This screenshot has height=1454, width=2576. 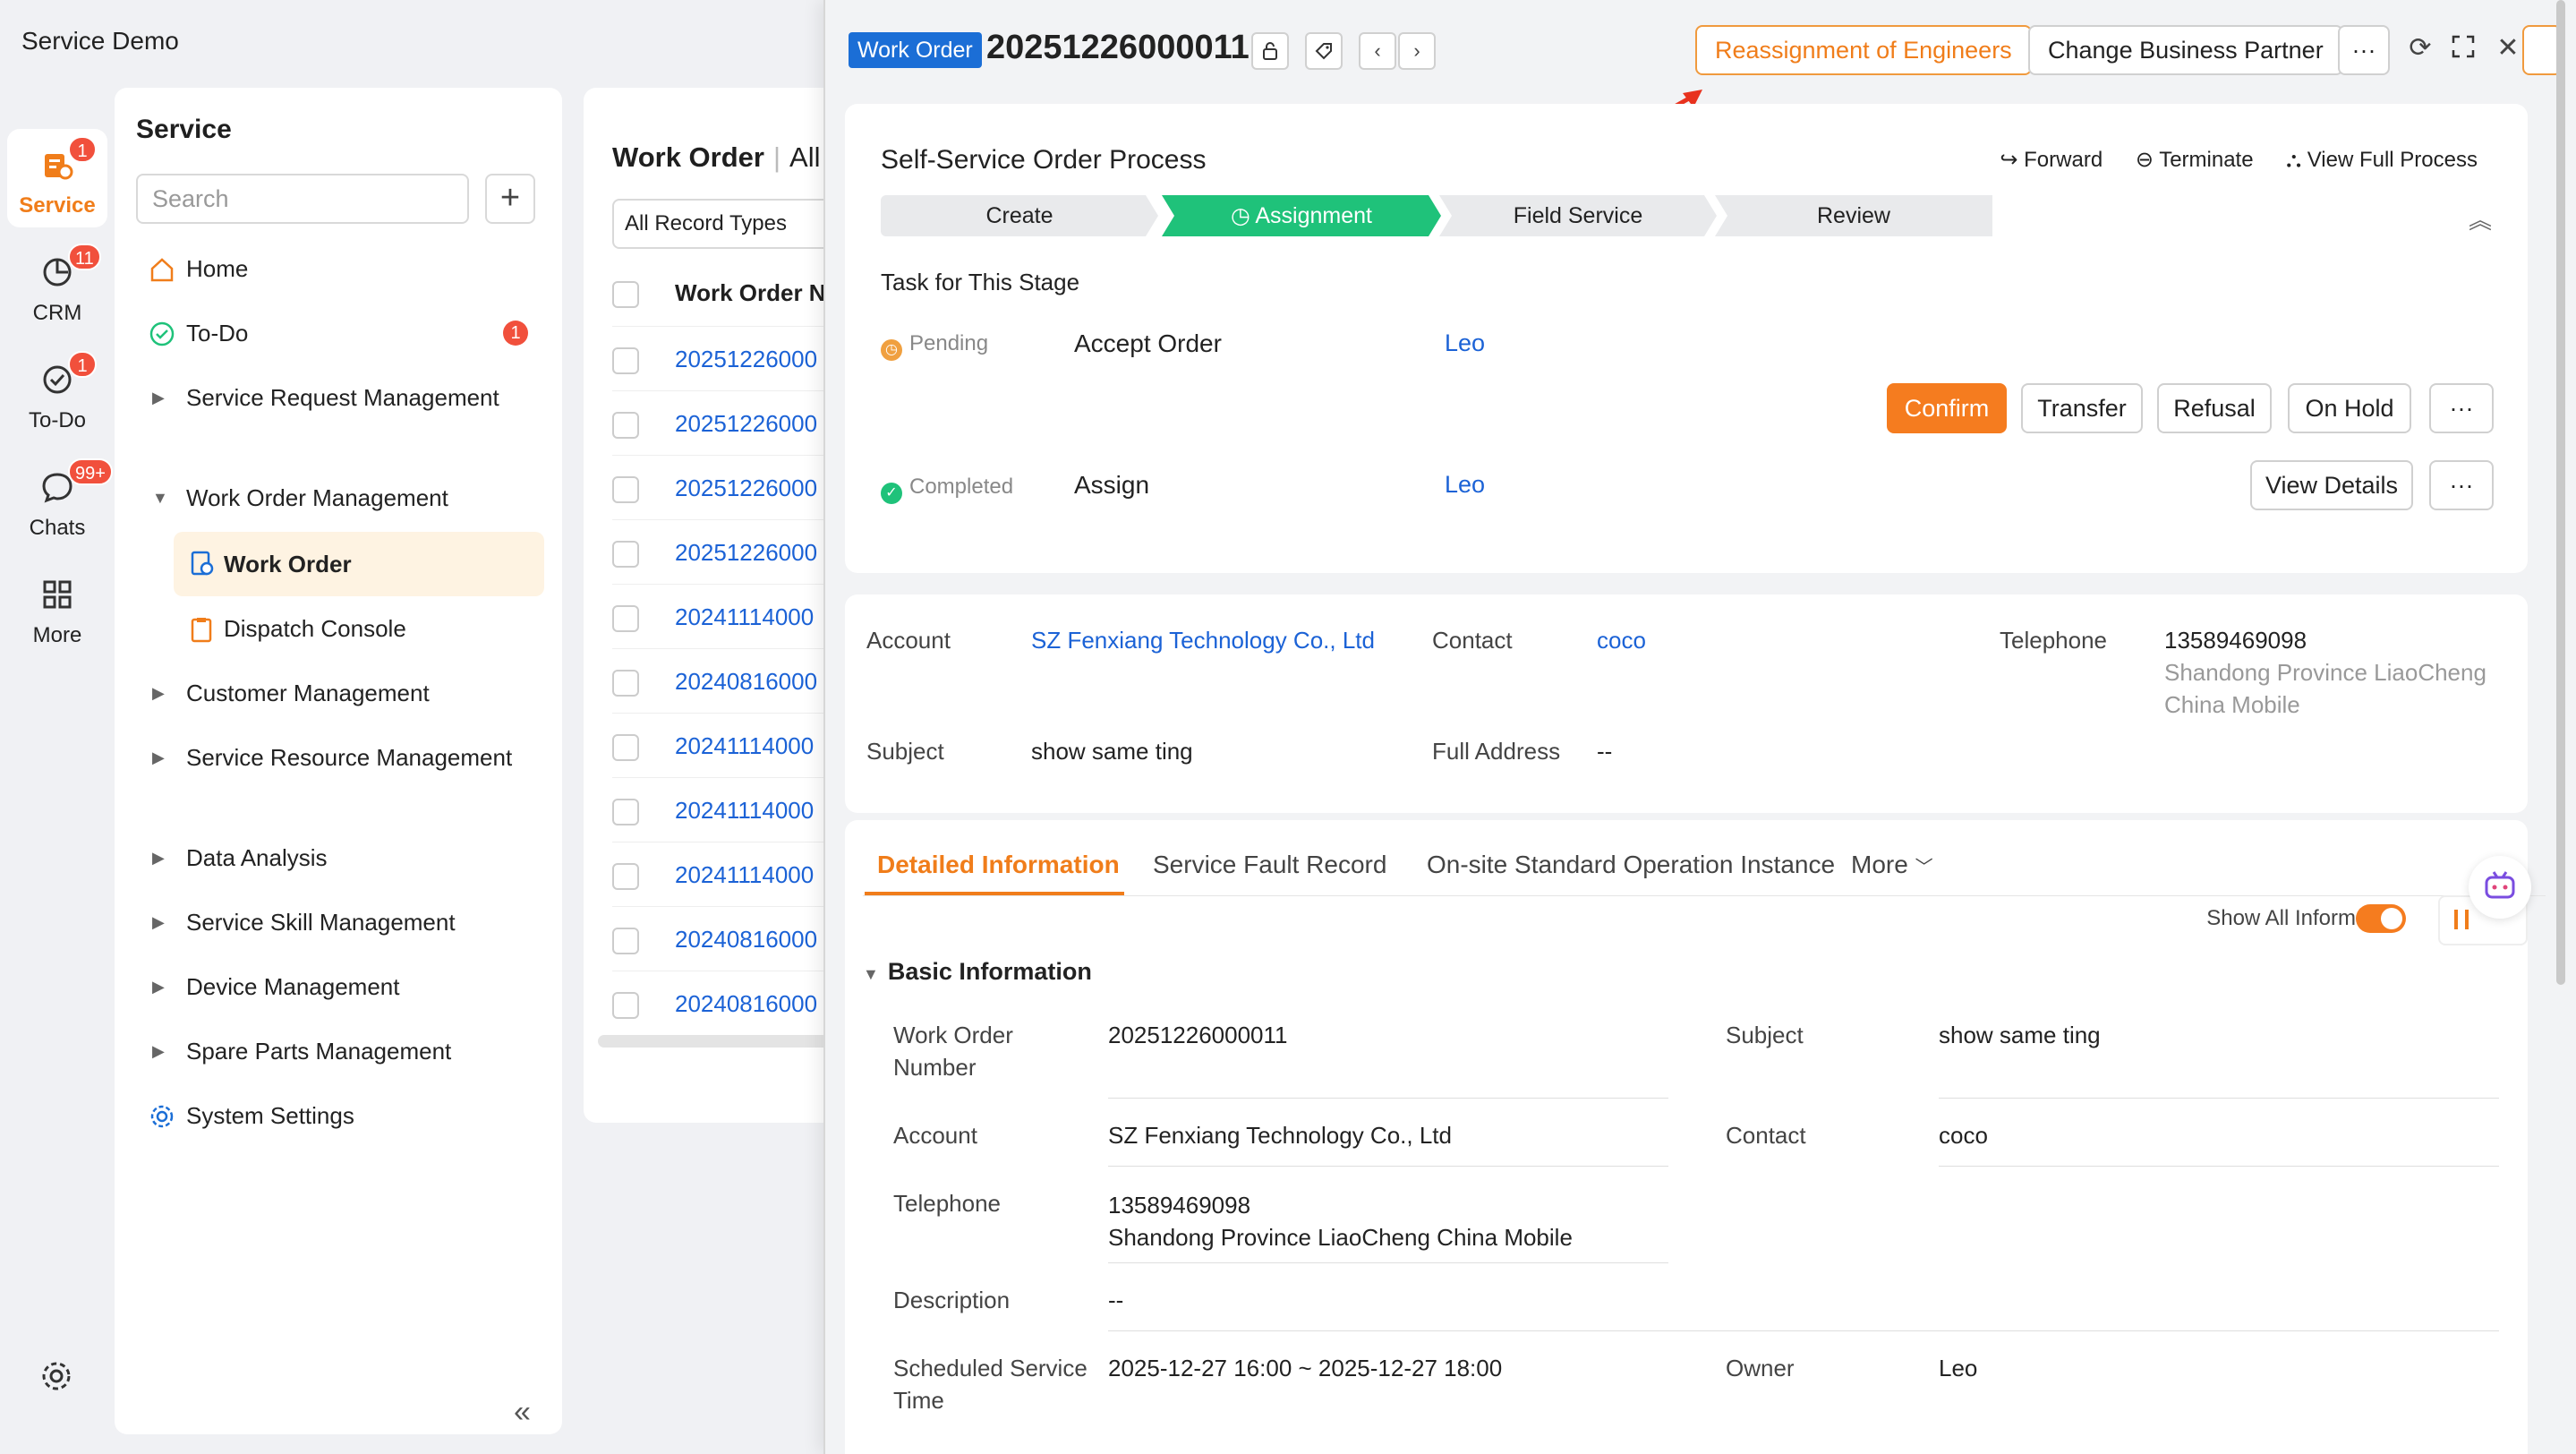 I want to click on rail-item-service: 1 Service, so click(x=57, y=178).